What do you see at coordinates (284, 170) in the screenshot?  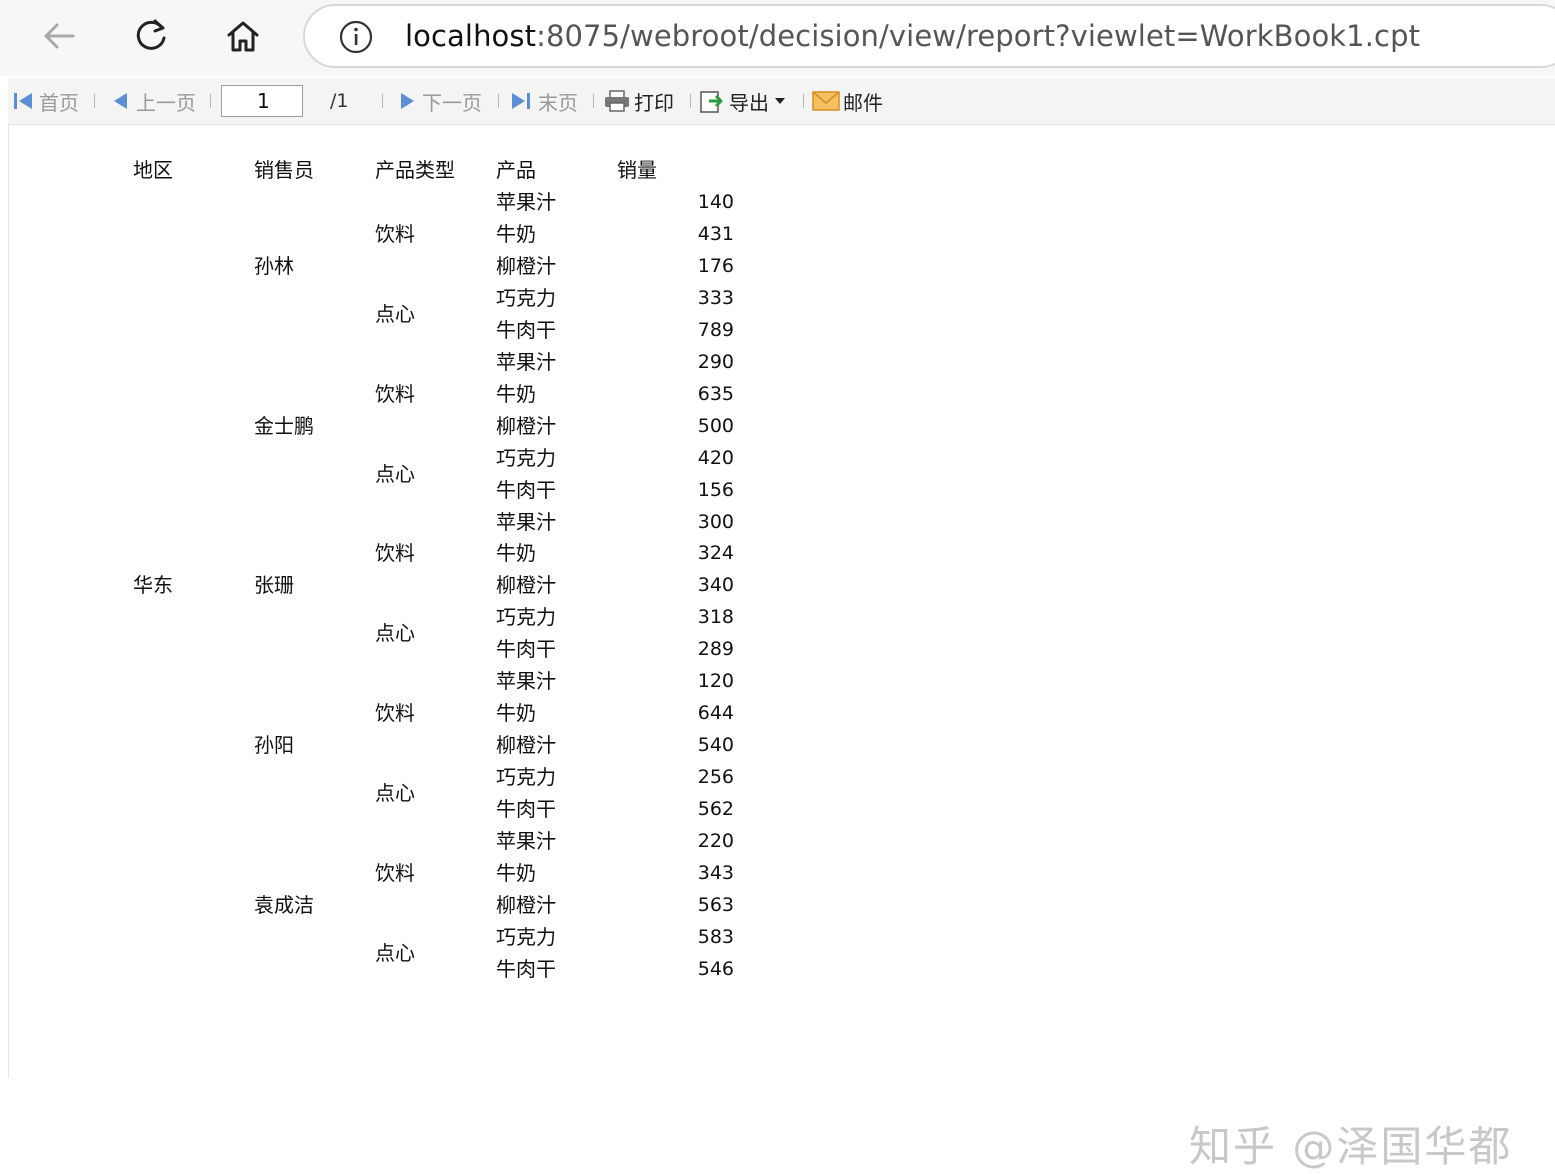 I see `header-salesperson: 销售员` at bounding box center [284, 170].